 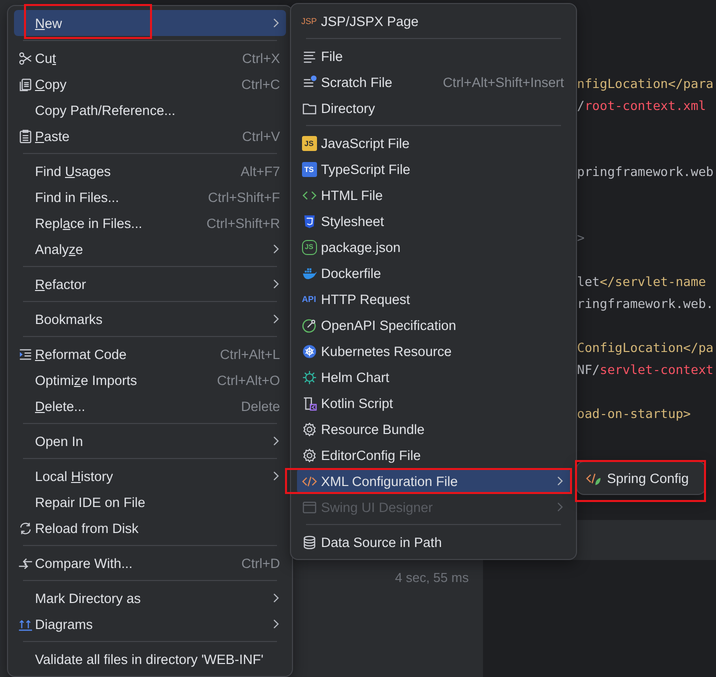 I want to click on css-shield-icon, so click(x=309, y=221).